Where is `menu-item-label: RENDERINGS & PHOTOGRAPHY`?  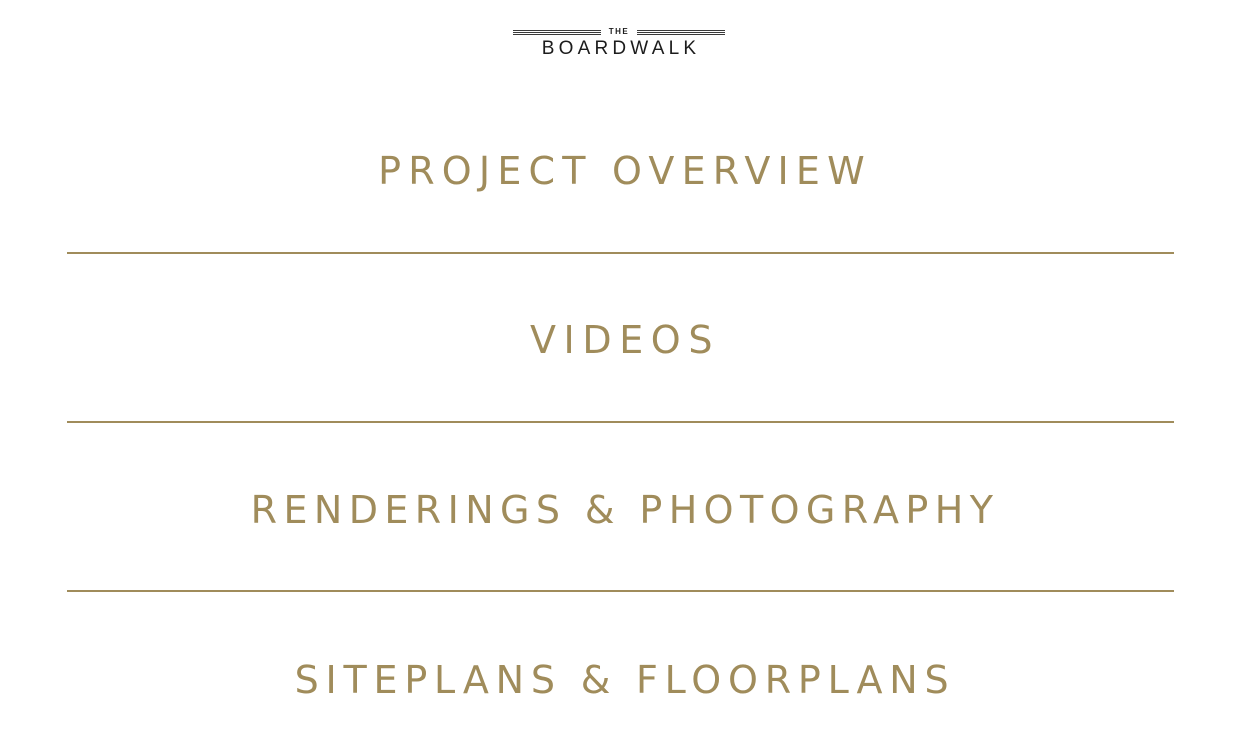 menu-item-label: RENDERINGS & PHOTOGRAPHY is located at coordinates (625, 510).